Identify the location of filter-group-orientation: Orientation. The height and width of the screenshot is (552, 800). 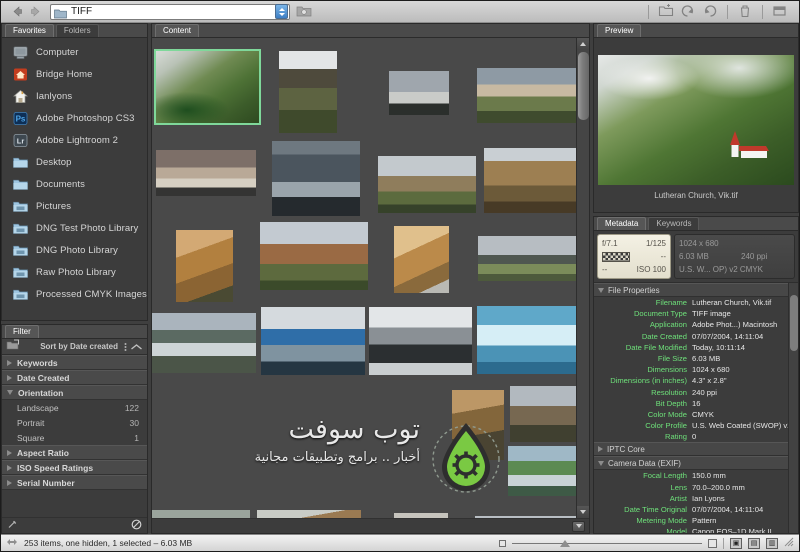
(74, 392).